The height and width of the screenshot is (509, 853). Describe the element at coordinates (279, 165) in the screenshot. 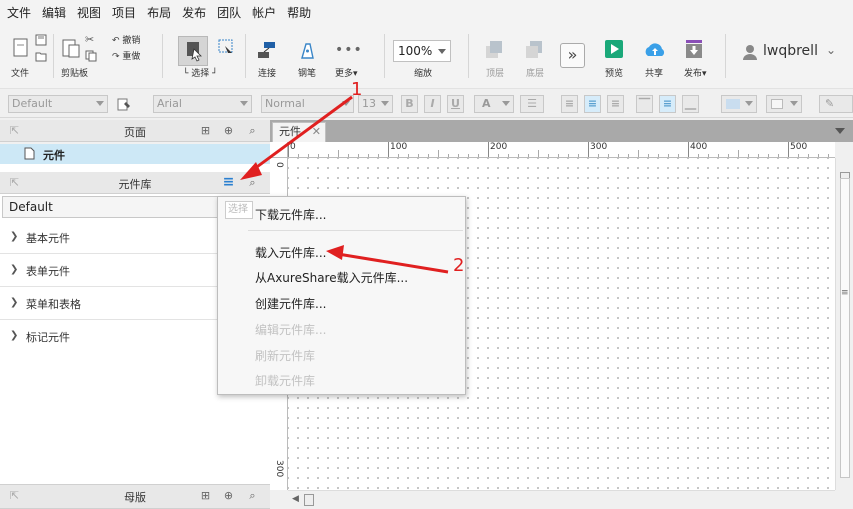

I see `ruler-label: 0` at that location.